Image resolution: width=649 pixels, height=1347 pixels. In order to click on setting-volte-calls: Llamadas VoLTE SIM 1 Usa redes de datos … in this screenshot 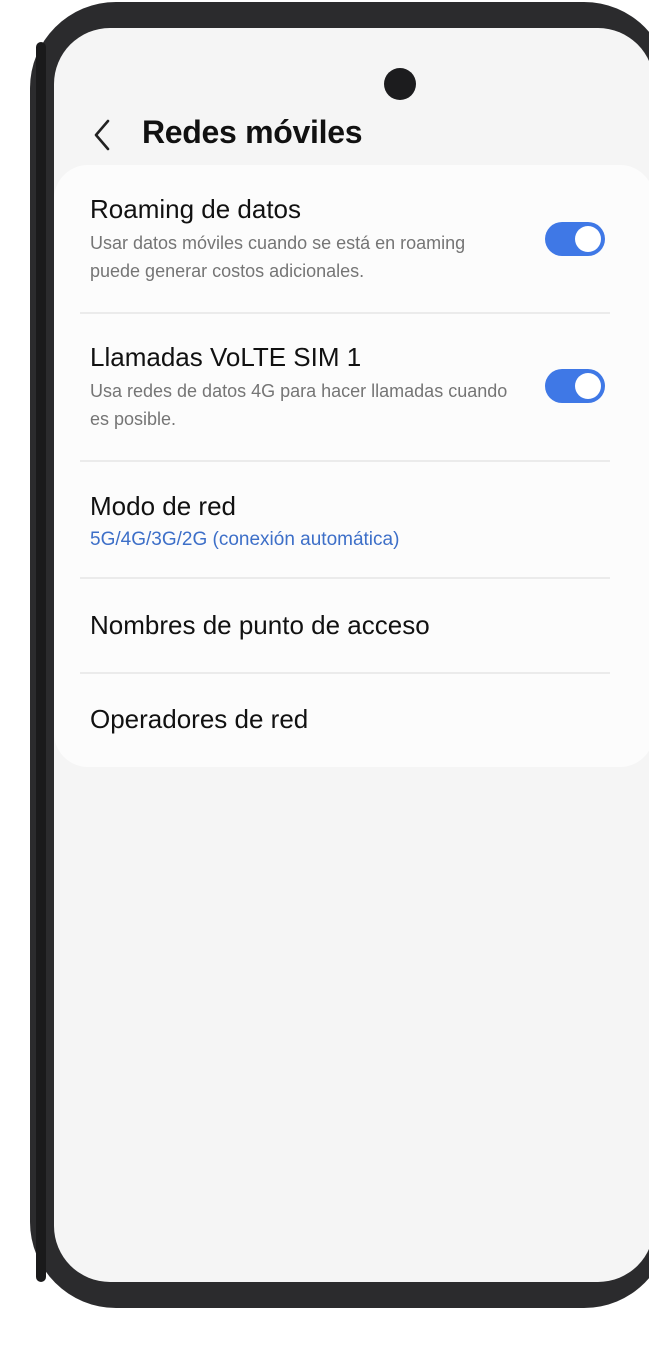, I will do `click(350, 387)`.